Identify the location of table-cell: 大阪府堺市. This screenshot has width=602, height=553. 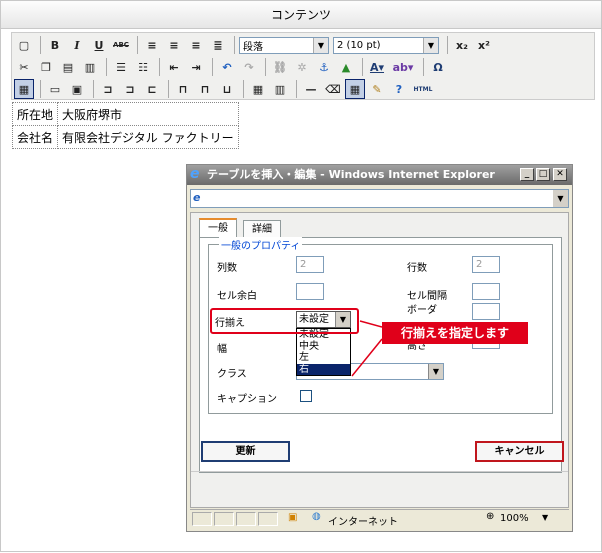
(148, 114).